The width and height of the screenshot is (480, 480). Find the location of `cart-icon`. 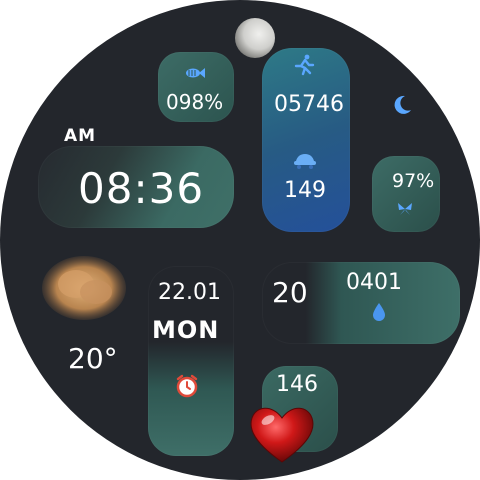

cart-icon is located at coordinates (305, 161).